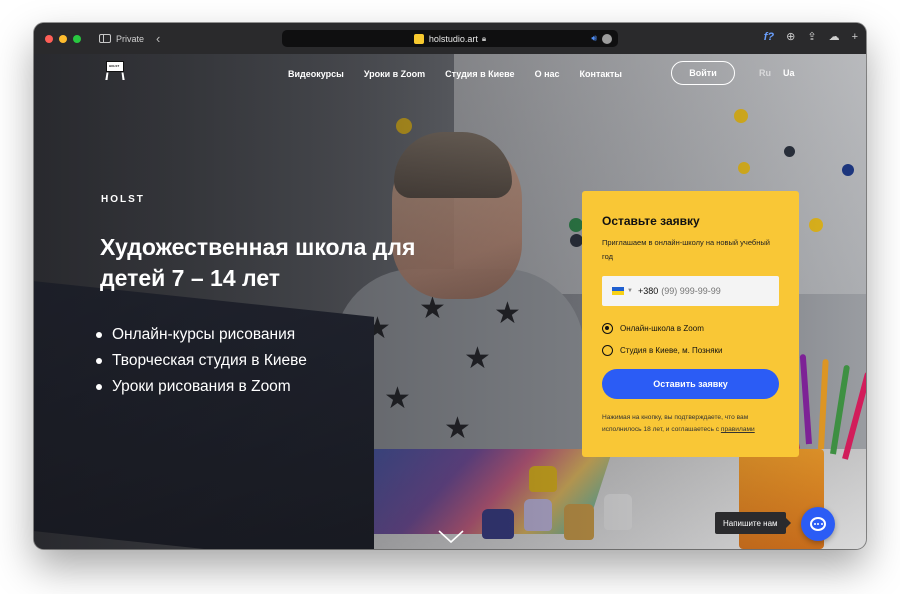  I want to click on icloud-tabs-icon: ☁, so click(834, 36).